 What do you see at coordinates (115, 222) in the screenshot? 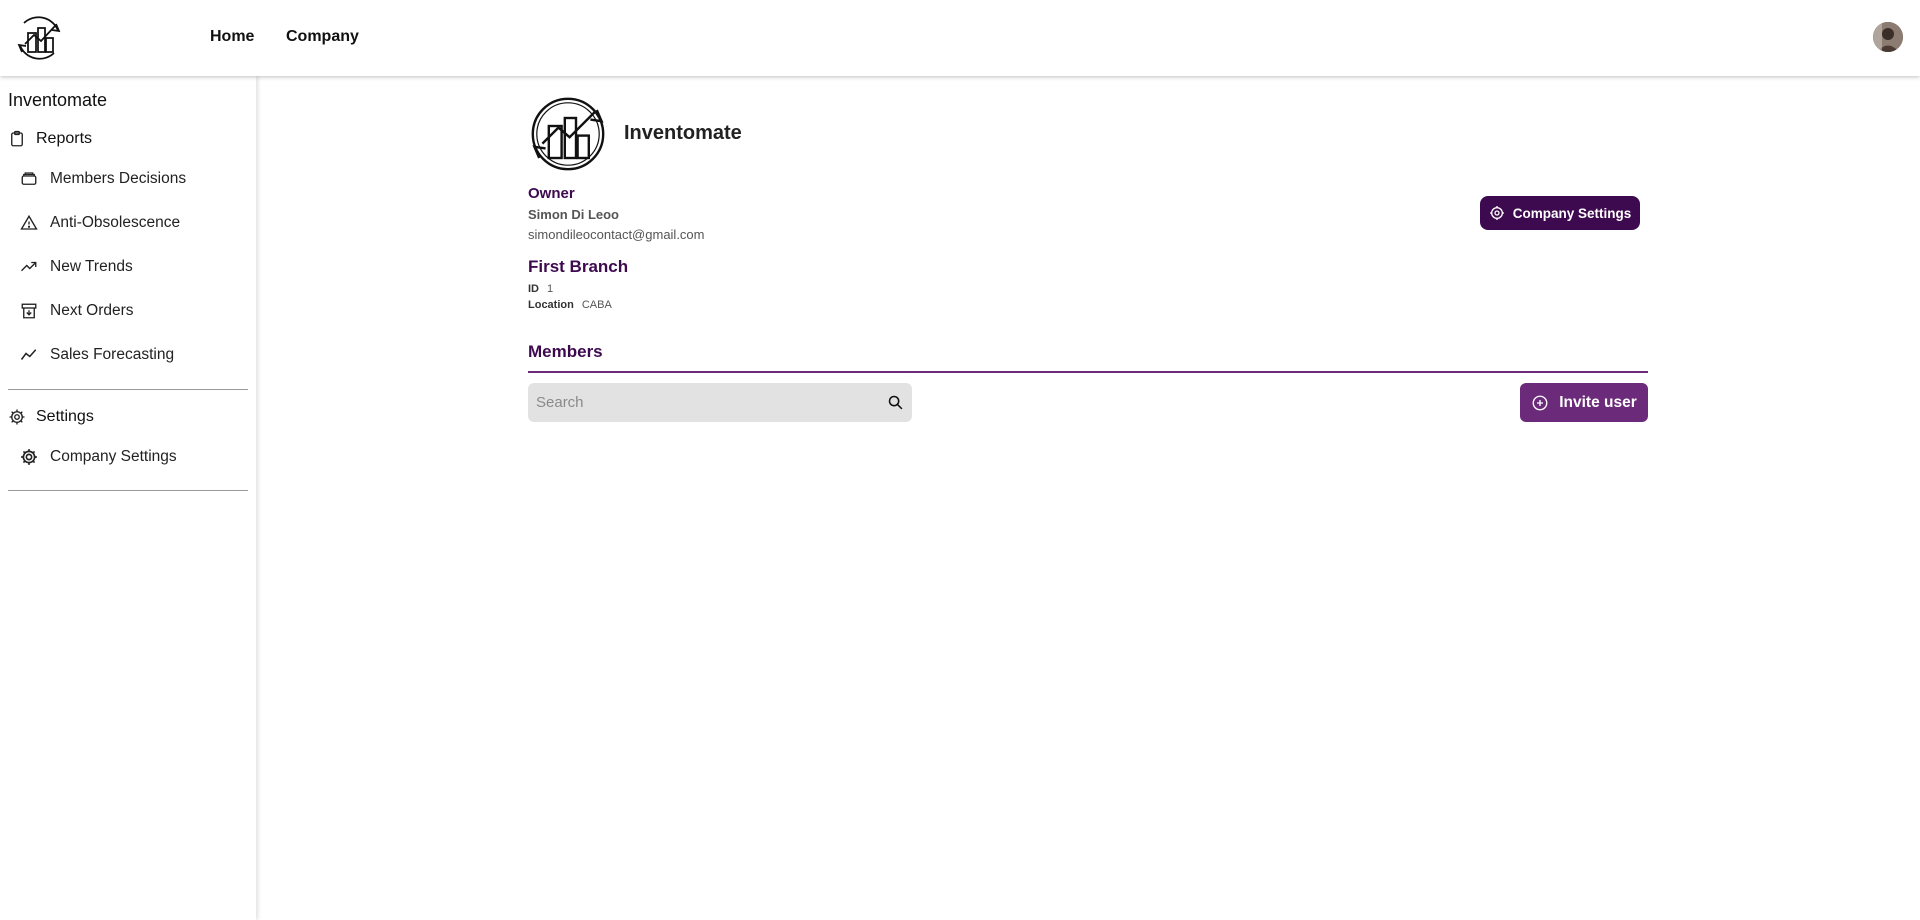
I see `sidebar-item-label: Anti-Obsolescence` at bounding box center [115, 222].